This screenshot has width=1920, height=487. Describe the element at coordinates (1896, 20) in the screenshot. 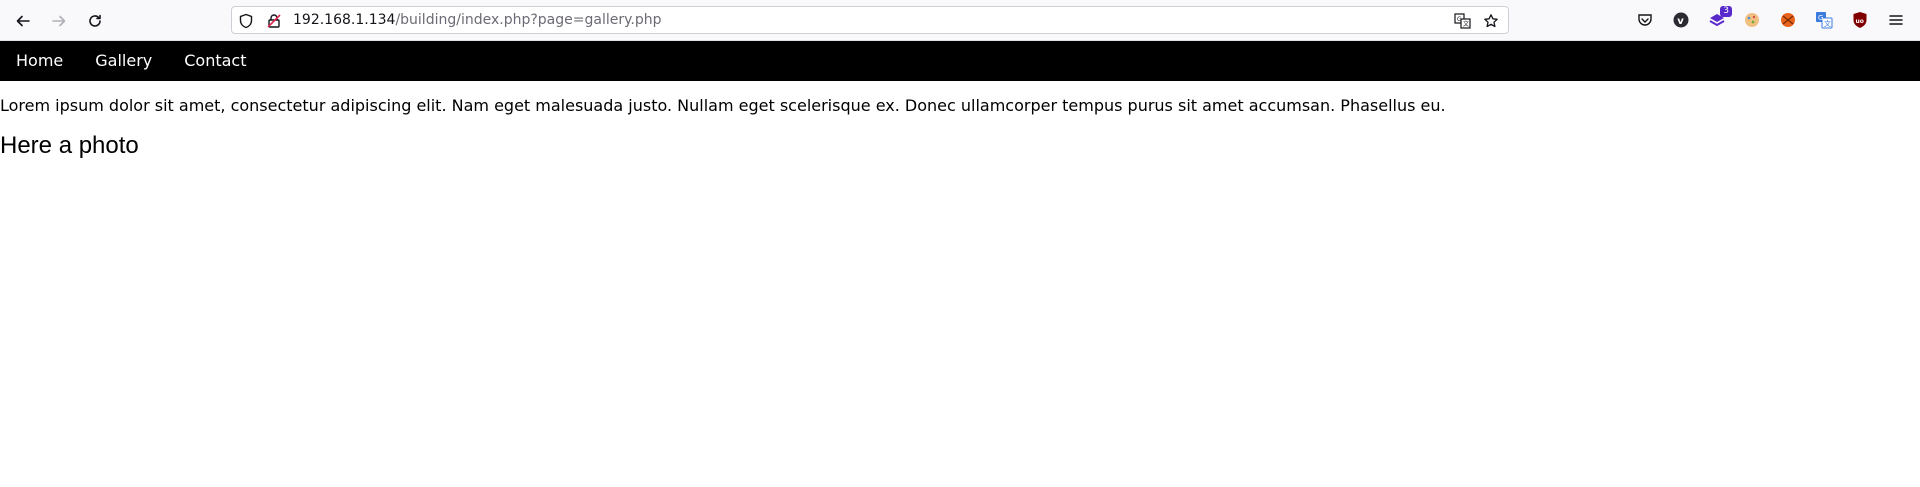

I see `menu-icon` at that location.